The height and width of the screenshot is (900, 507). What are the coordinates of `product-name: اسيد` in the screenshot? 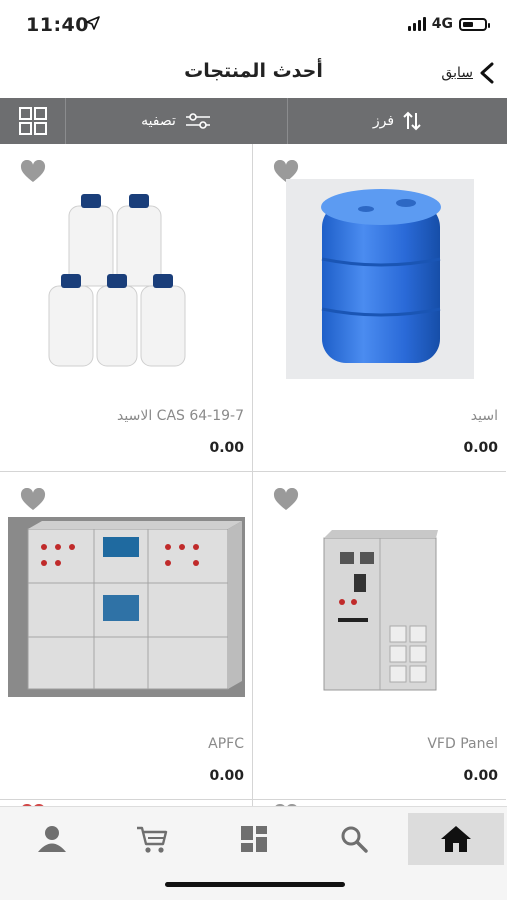 It's located at (484, 416).